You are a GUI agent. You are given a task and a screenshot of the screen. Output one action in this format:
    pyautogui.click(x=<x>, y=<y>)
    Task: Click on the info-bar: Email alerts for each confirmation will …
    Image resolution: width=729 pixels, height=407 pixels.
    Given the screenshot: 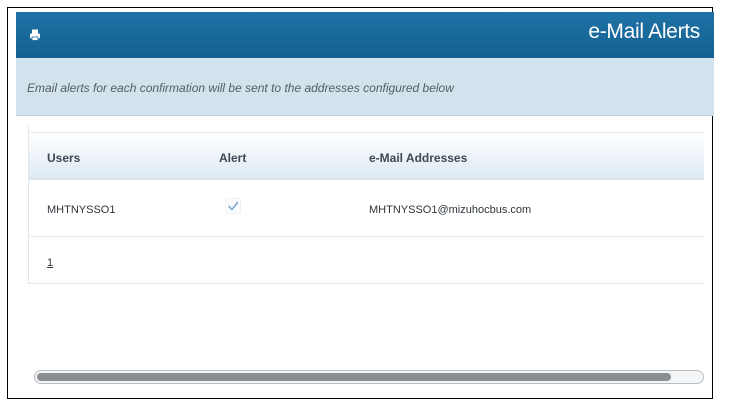 What is the action you would take?
    pyautogui.click(x=365, y=87)
    